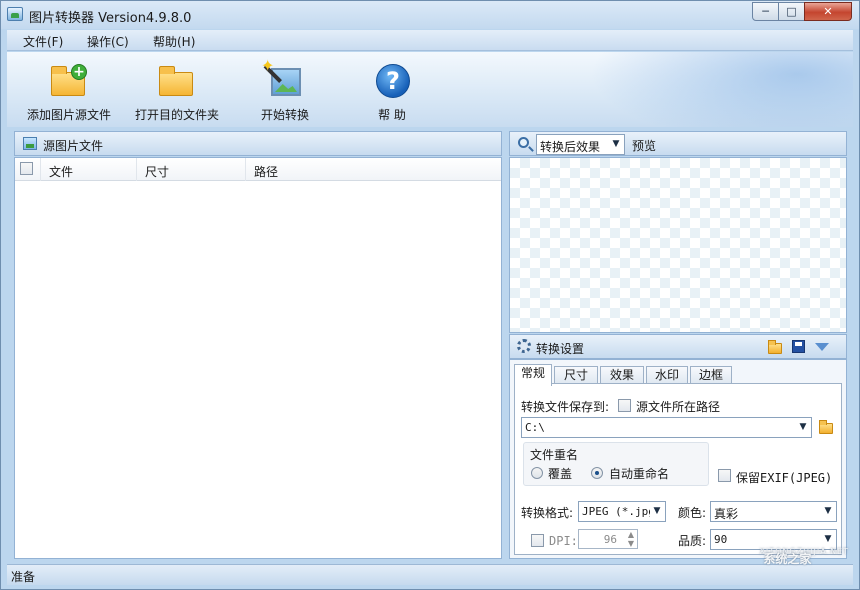  What do you see at coordinates (608, 539) in the screenshot?
I see `dpi-stepper: 96 ▲ ▼` at bounding box center [608, 539].